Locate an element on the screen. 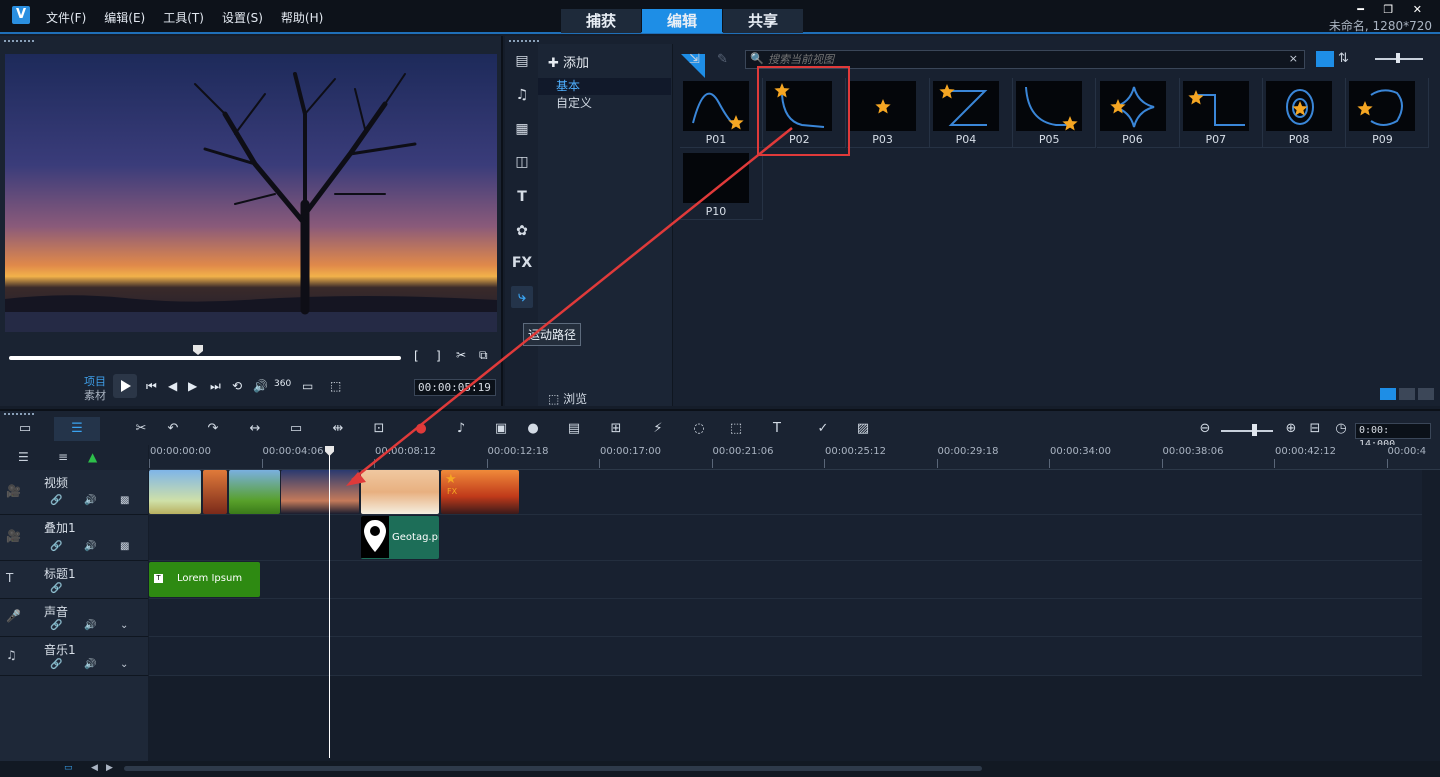  audio-mixer-icon: ♪ is located at coordinates (461, 429).